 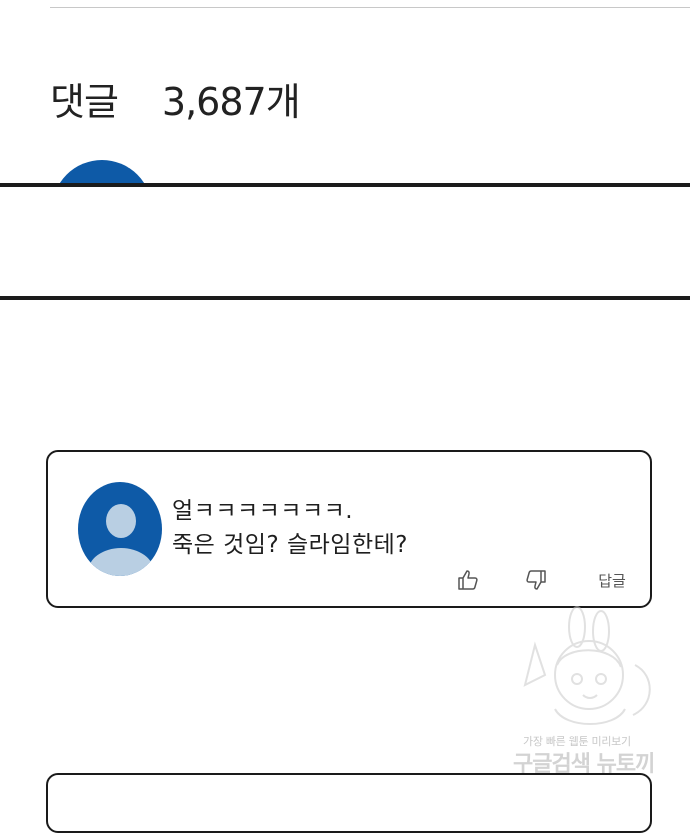 What do you see at coordinates (587, 665) in the screenshot?
I see `watermark-character-icon` at bounding box center [587, 665].